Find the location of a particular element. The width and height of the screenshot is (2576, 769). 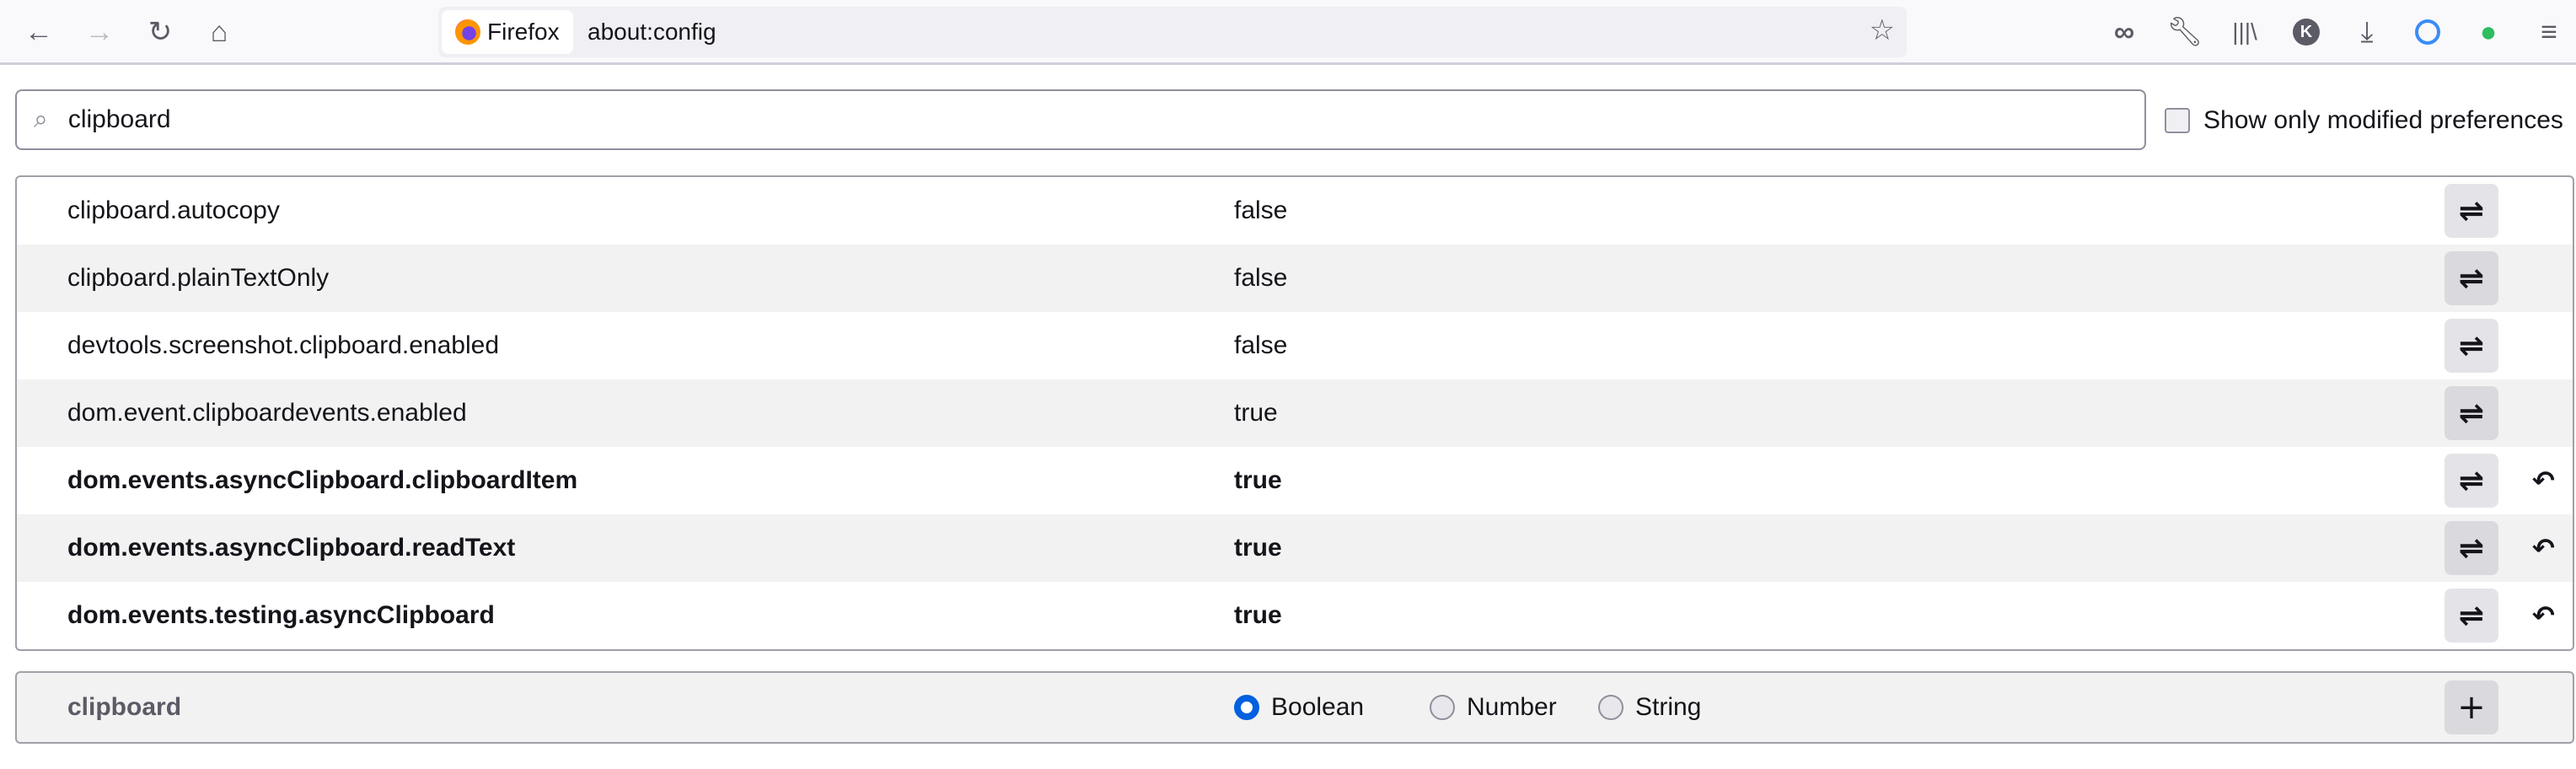

pref-name: dom.event.clipboardevents.enabled is located at coordinates (267, 413).